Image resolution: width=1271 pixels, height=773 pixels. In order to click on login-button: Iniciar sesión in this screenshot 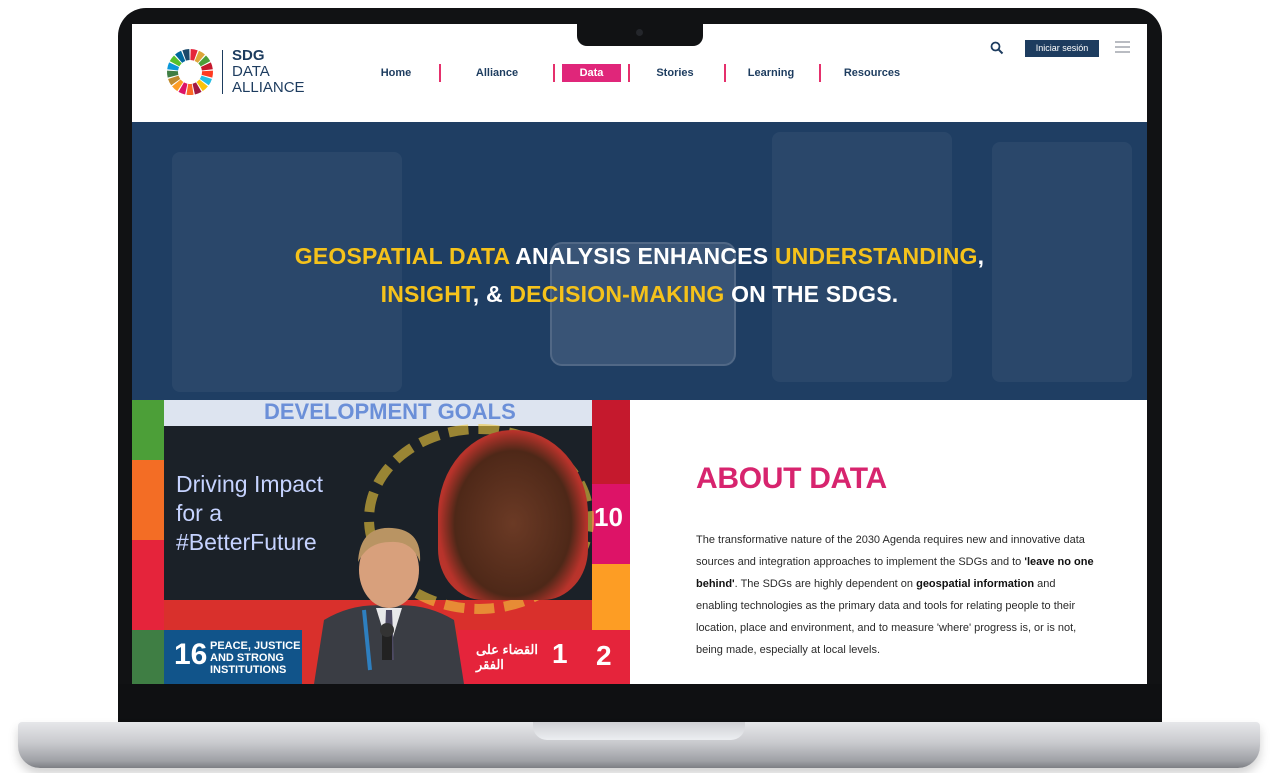, I will do `click(1062, 48)`.